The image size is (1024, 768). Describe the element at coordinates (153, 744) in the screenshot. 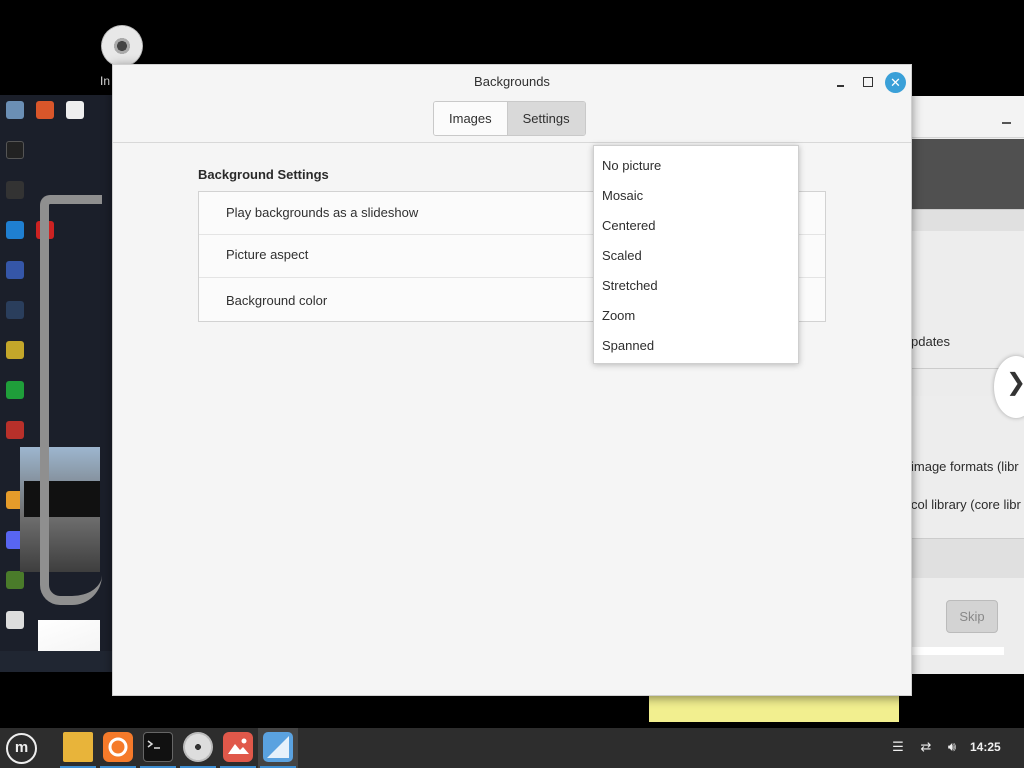

I see `terminal-prompt-icon` at that location.